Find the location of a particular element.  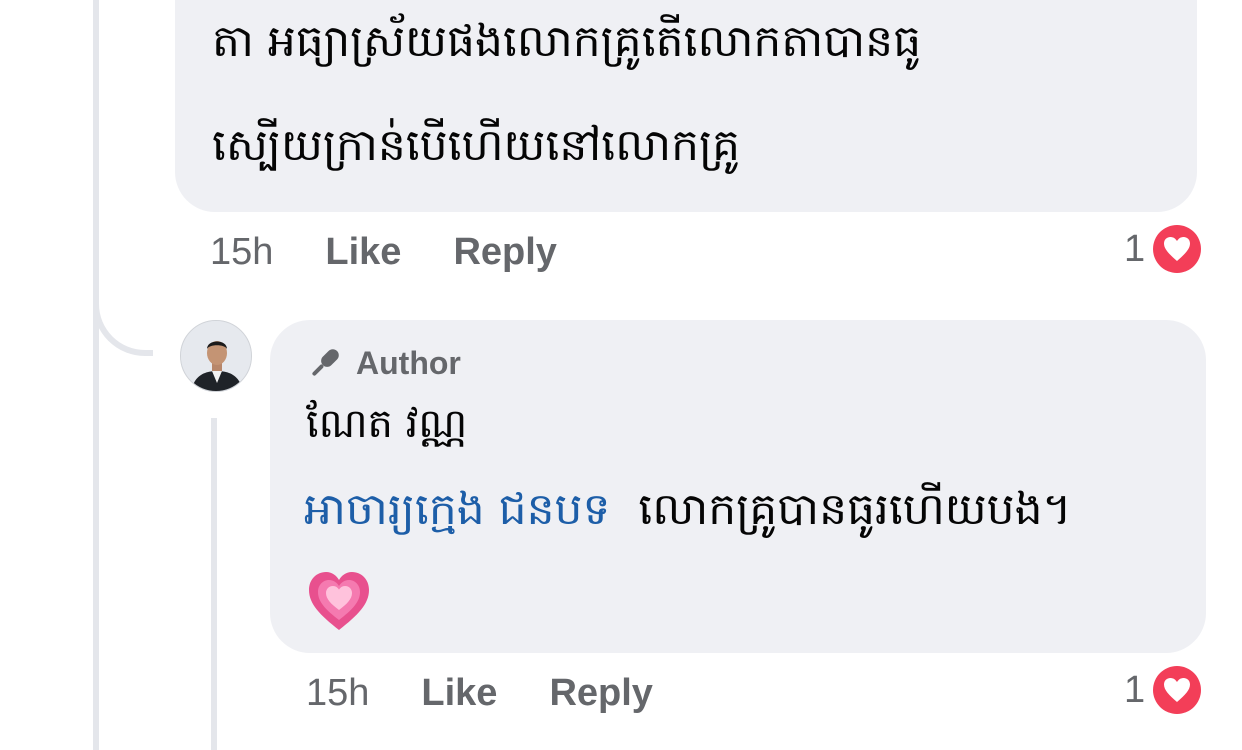

reply-timestamp: 15h is located at coordinates (337, 693).